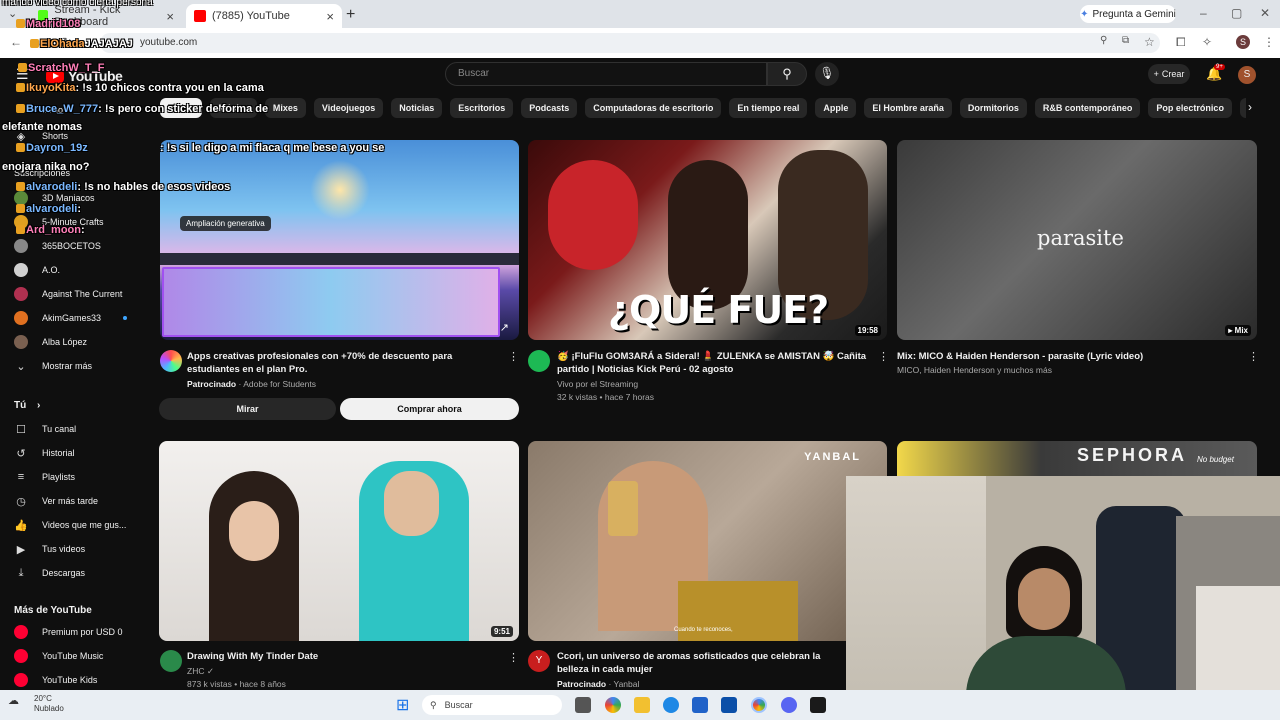 This screenshot has width=1280, height=720. What do you see at coordinates (597, 384) in the screenshot?
I see `channel-name: Vivo por el Streaming` at bounding box center [597, 384].